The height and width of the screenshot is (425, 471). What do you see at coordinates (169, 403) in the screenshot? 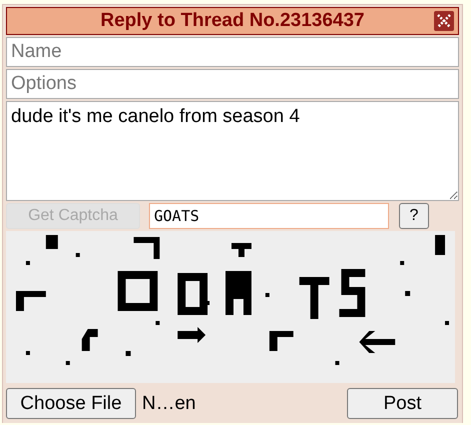
I see `file-name: N…en` at bounding box center [169, 403].